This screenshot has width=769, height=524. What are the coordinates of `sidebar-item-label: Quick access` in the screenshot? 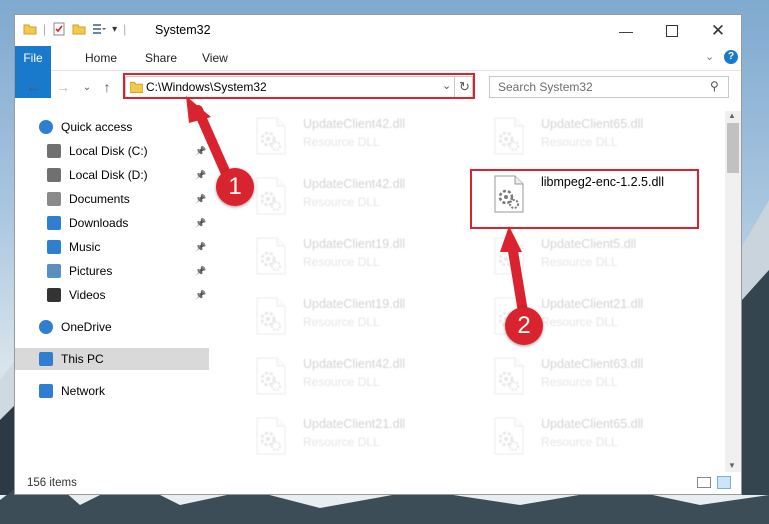 It's located at (97, 127).